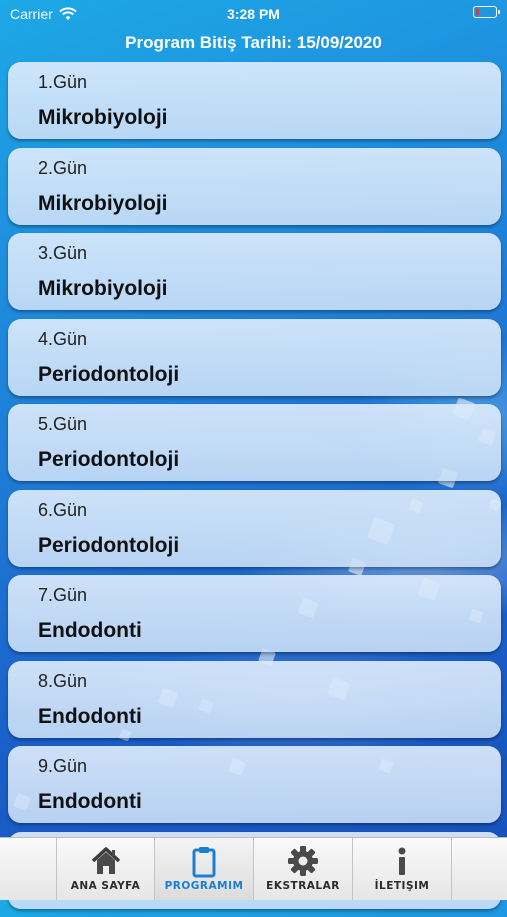  Describe the element at coordinates (303, 861) in the screenshot. I see `gear-icon` at that location.